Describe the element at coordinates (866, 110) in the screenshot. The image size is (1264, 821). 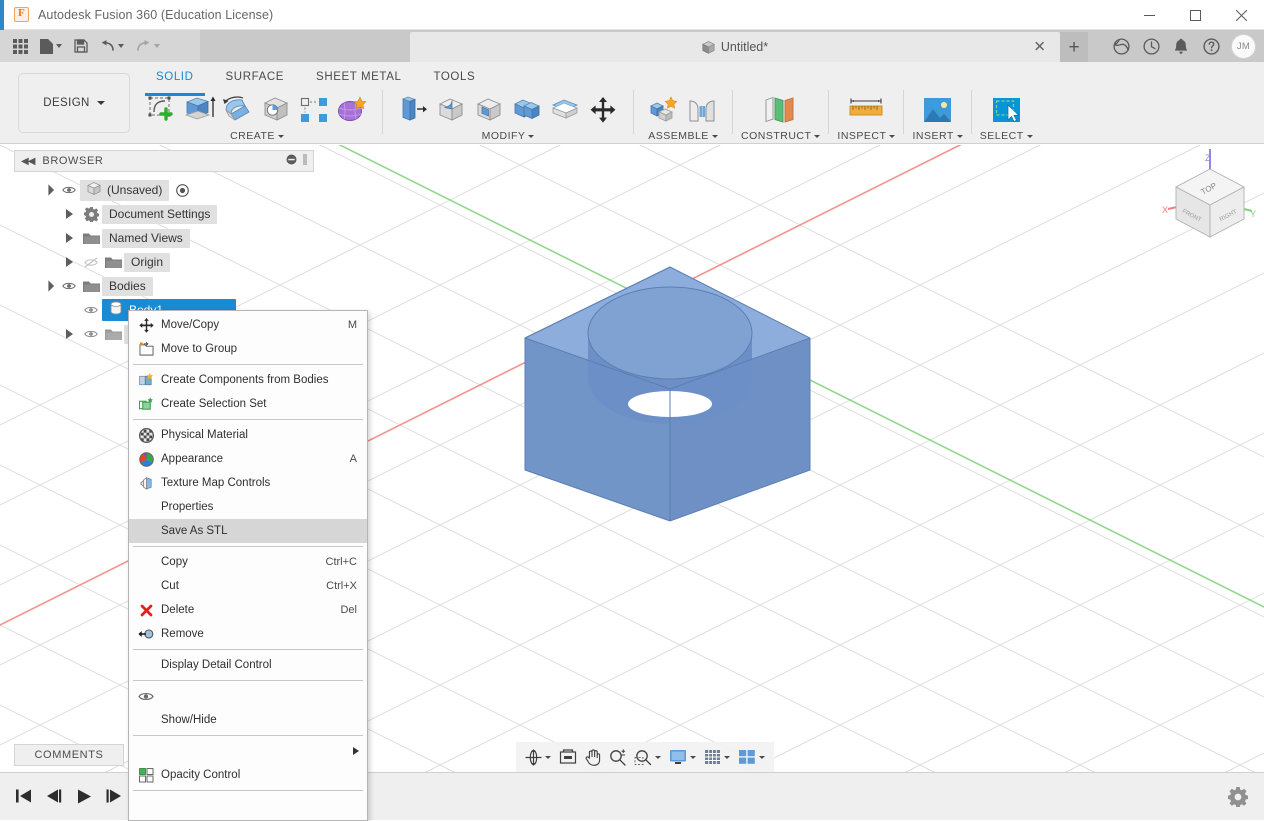
I see `measure-ruler-icon` at that location.